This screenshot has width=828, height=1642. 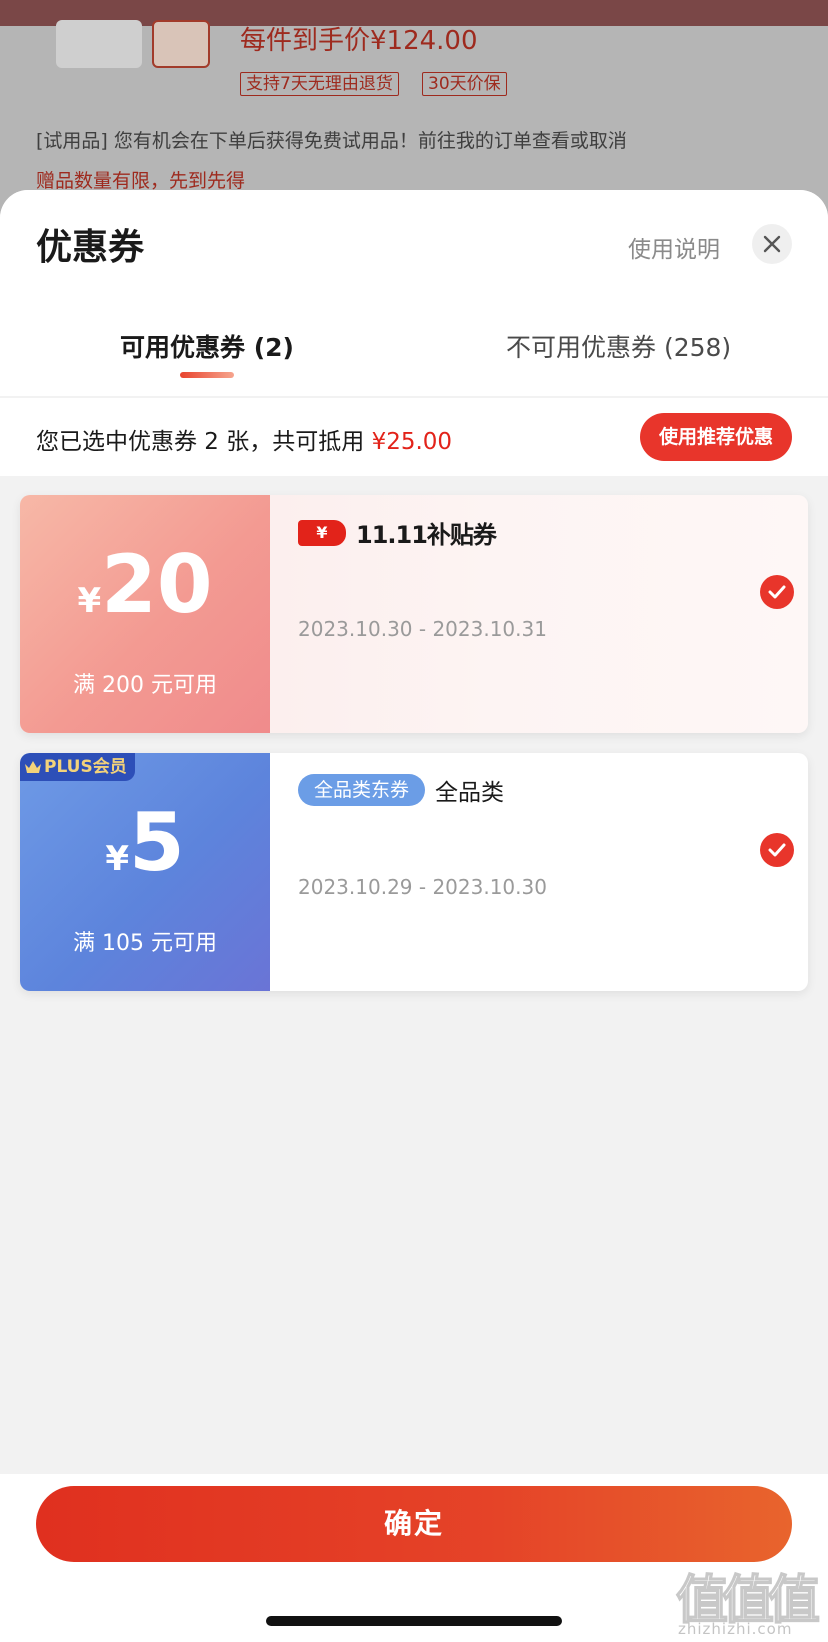 I want to click on tab-unavailable-coupons: 不可用优惠券 (258), so click(x=618, y=346).